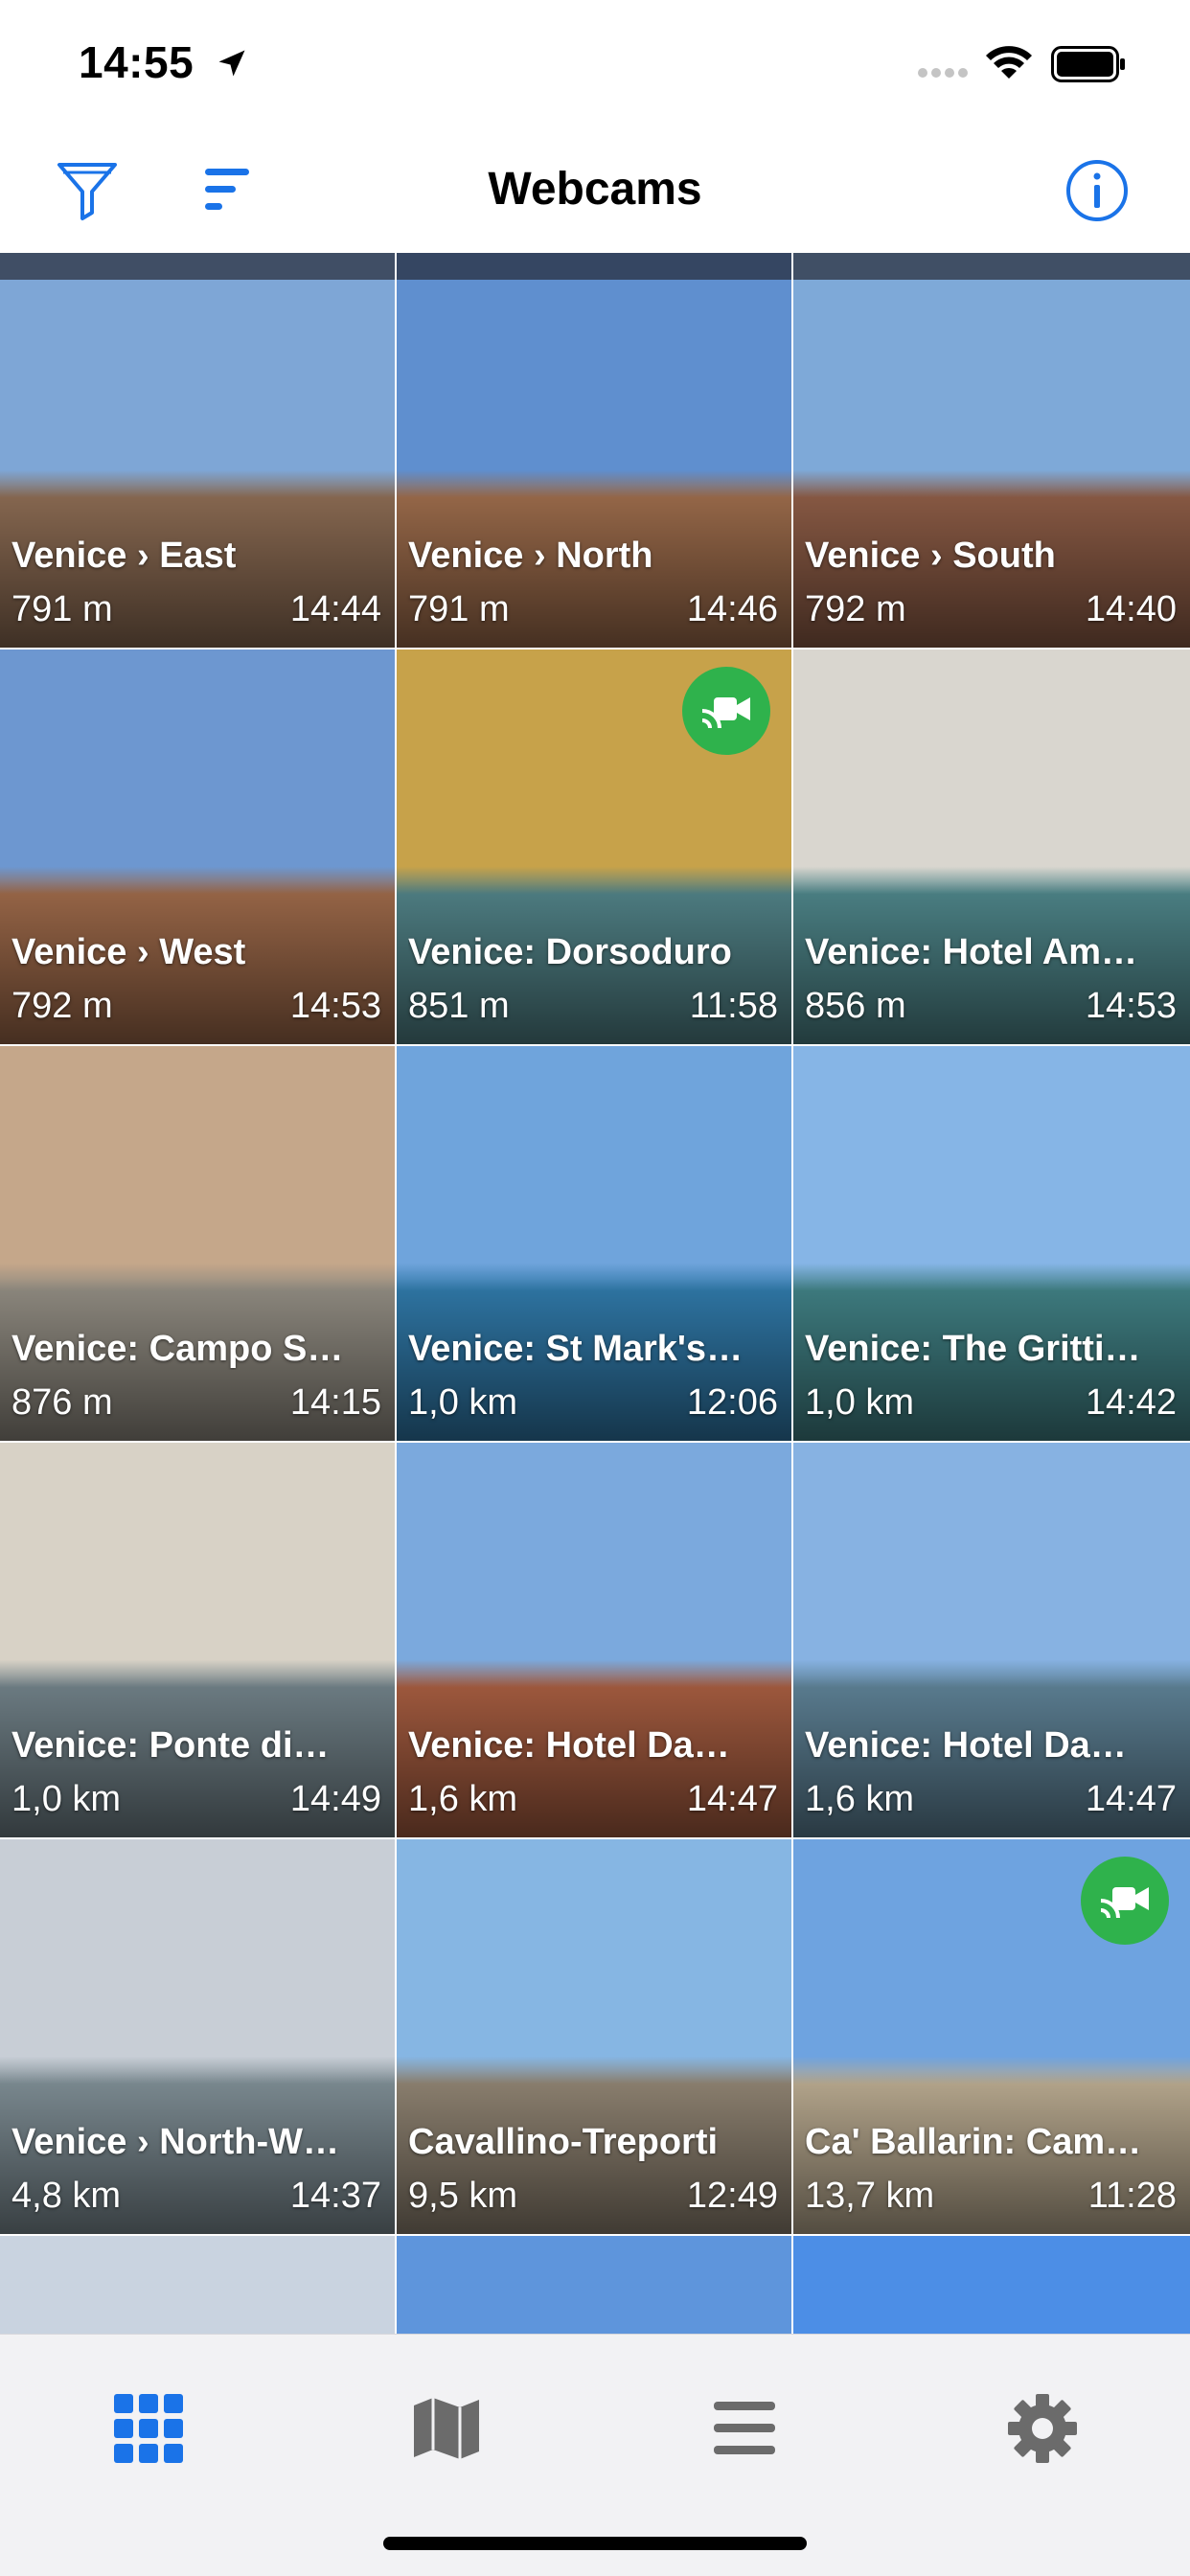 The width and height of the screenshot is (1190, 2576). I want to click on webcam-tile: Venice: The Gritti… 1,0 km 14:42, so click(991, 1244).